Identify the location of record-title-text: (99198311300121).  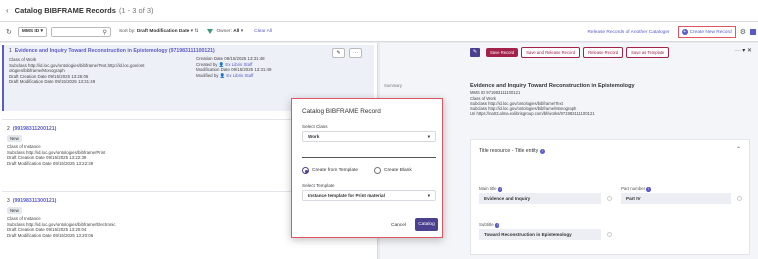
(34, 201).